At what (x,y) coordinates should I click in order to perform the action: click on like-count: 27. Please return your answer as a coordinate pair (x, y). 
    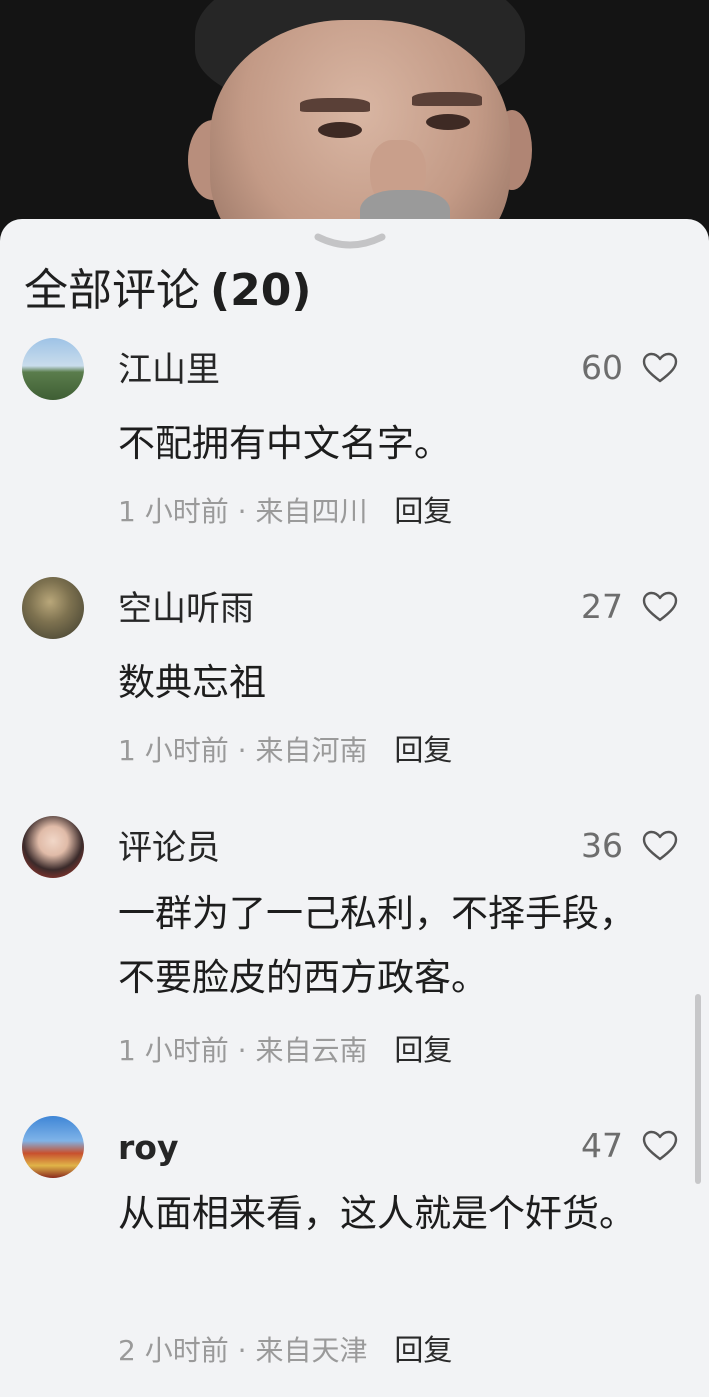
    Looking at the image, I should click on (602, 606).